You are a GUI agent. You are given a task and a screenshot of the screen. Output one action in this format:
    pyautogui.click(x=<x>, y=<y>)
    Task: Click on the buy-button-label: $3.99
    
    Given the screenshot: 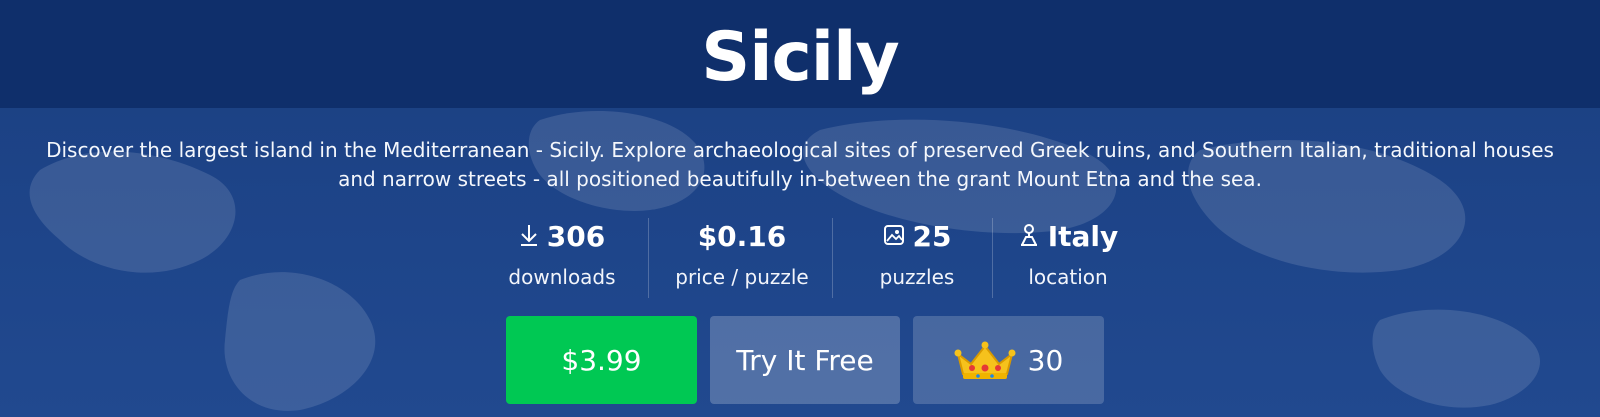 What is the action you would take?
    pyautogui.click(x=601, y=360)
    